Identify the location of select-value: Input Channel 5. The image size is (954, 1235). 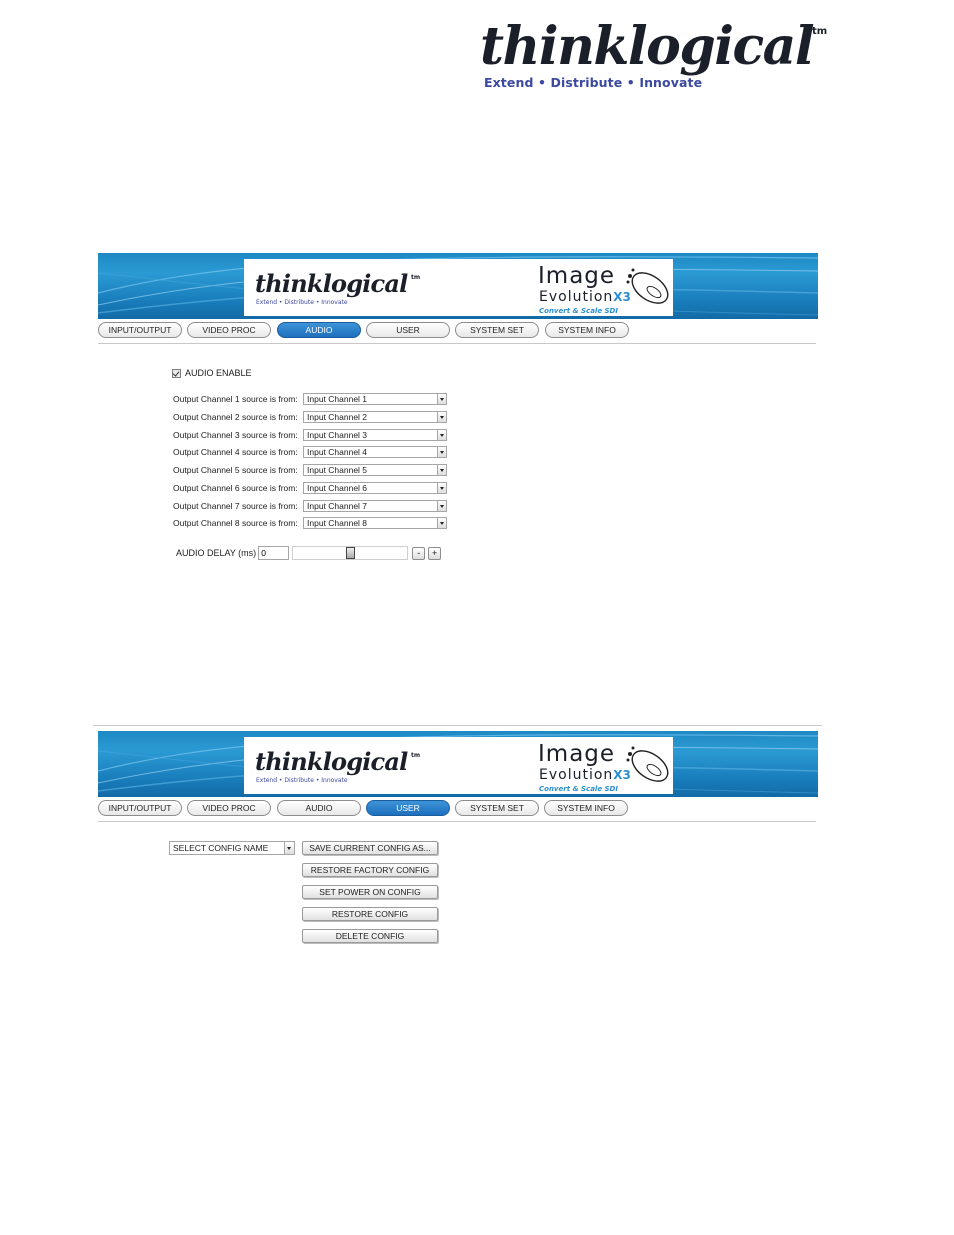
(337, 470).